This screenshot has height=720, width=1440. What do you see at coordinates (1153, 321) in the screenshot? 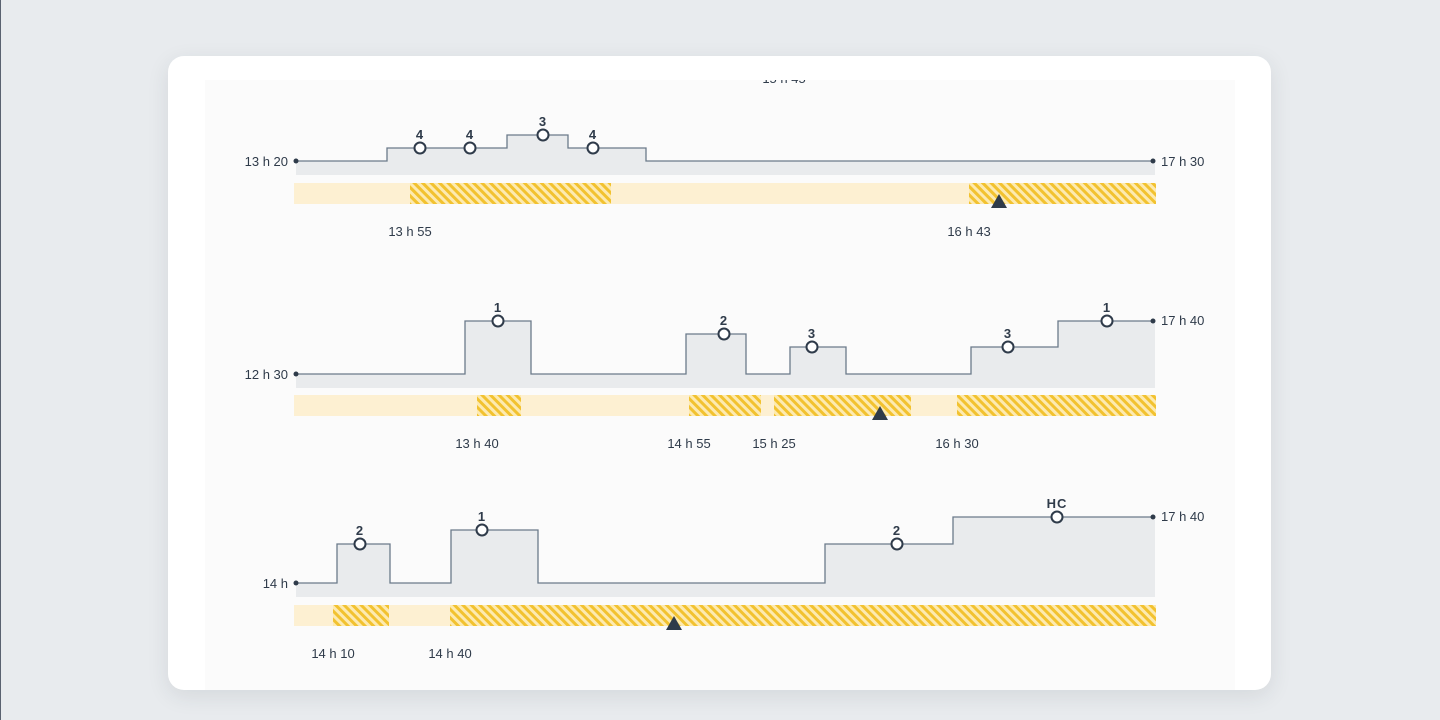
I see `timeline-2-end-dot` at bounding box center [1153, 321].